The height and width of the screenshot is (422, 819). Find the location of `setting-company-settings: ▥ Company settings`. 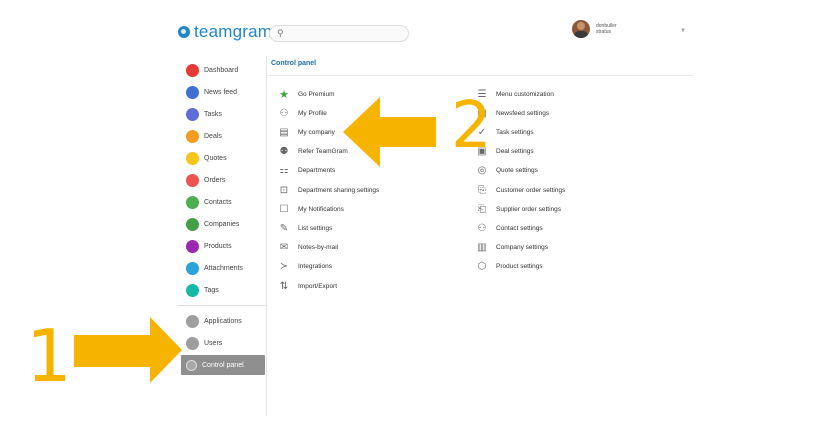

setting-company-settings: ▥ Company settings is located at coordinates (511, 248).